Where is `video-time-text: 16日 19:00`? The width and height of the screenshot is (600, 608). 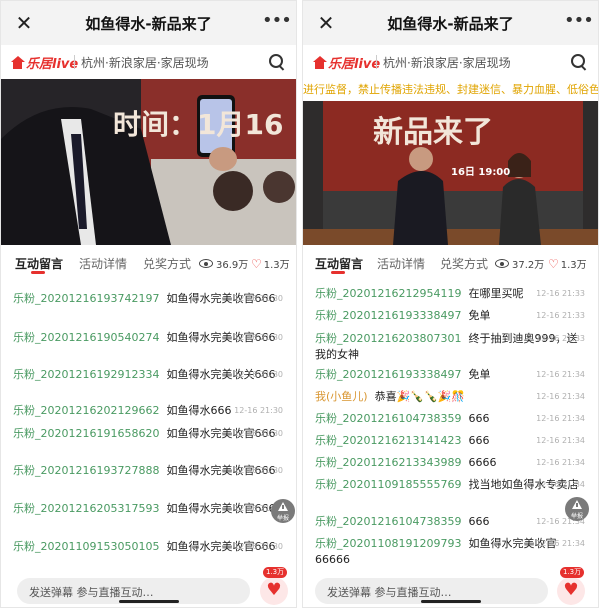
video-time-text: 16日 19:00 is located at coordinates (481, 172).